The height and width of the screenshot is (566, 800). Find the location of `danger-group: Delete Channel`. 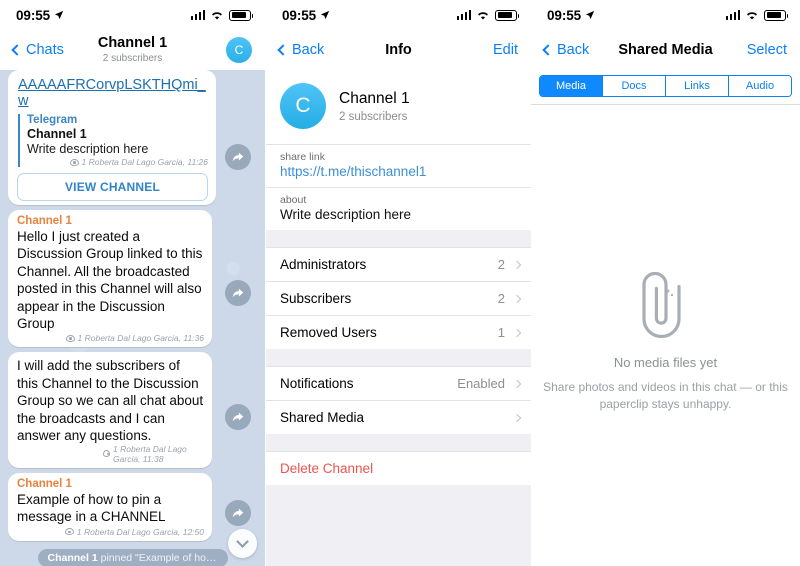

danger-group: Delete Channel is located at coordinates (398, 468).